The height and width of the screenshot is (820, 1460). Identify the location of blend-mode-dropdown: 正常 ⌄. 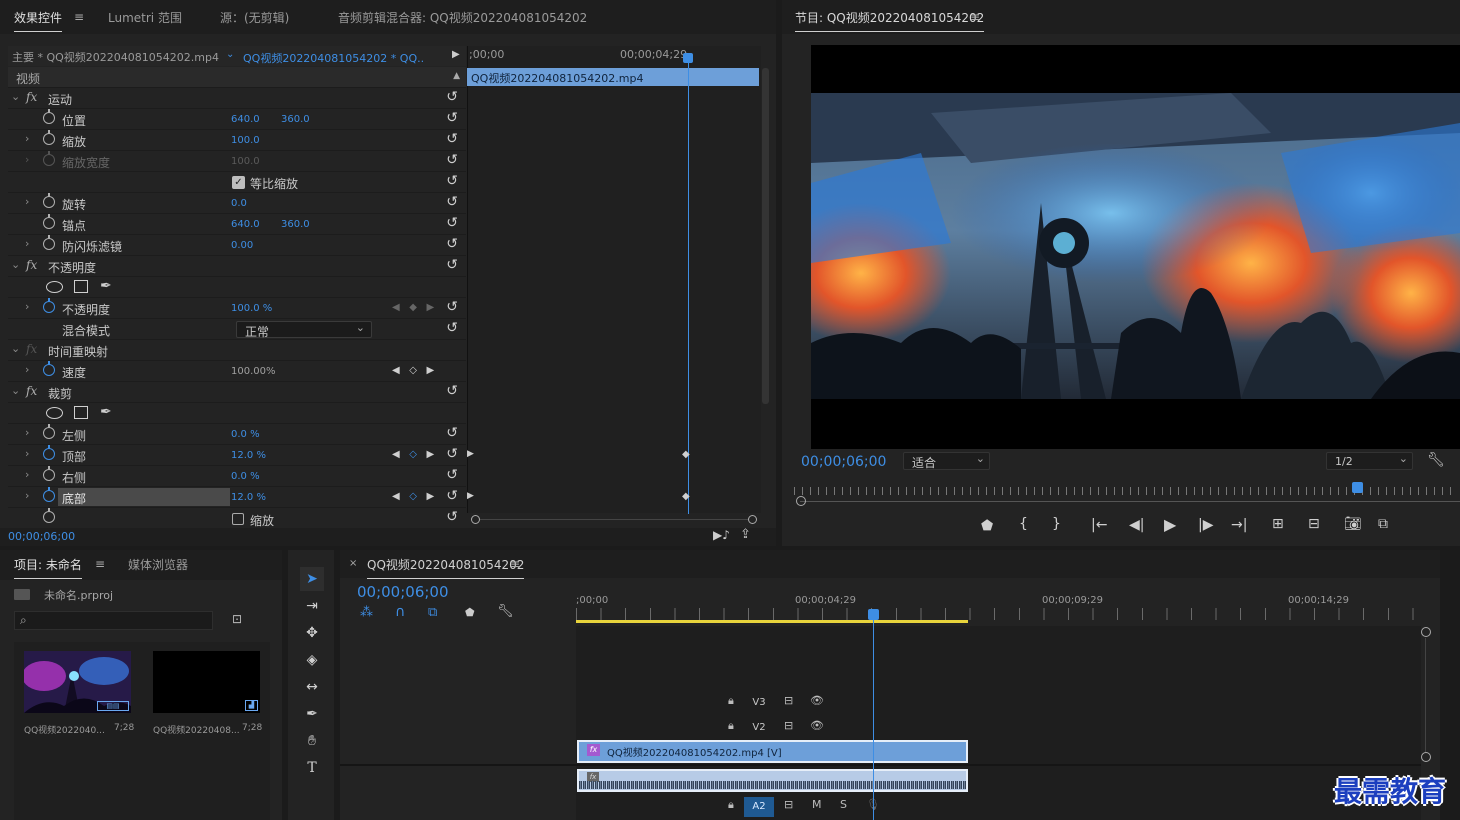
(304, 330).